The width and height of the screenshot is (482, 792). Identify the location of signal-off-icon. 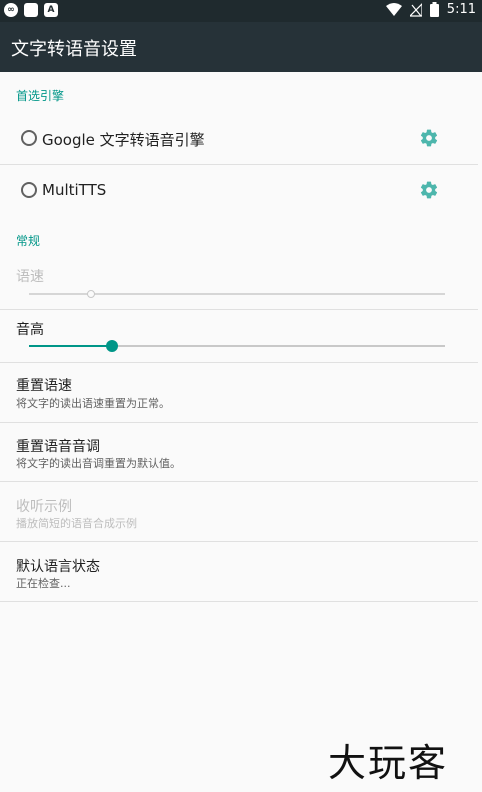
(415, 9).